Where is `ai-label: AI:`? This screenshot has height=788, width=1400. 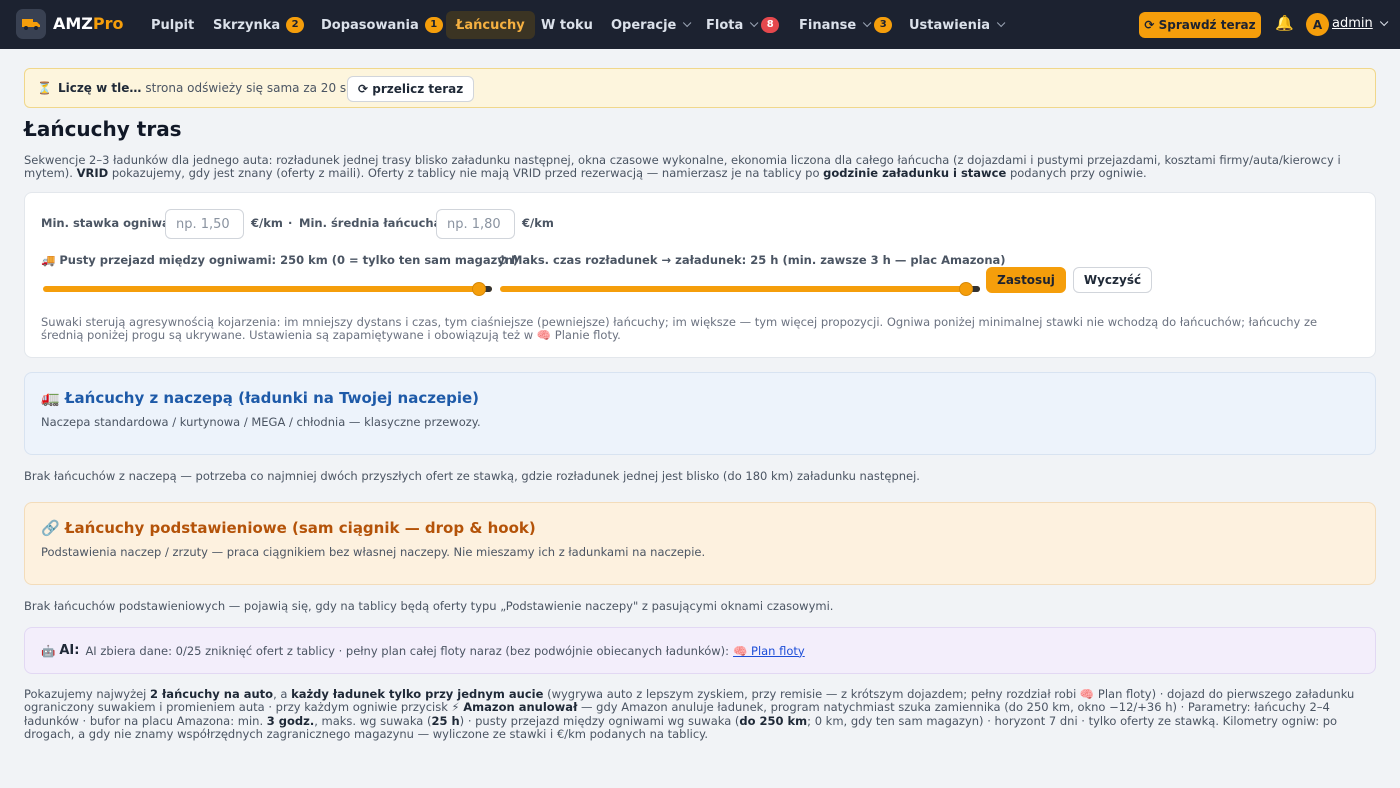 ai-label: AI: is located at coordinates (69, 650).